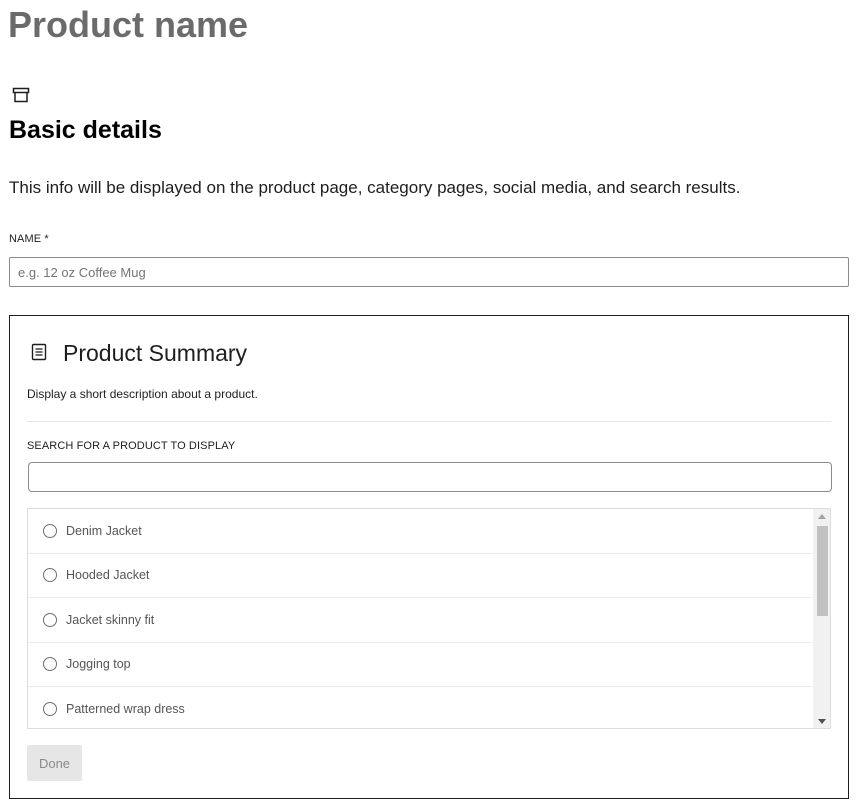  I want to click on basic-details-heading: Basic details, so click(85, 130).